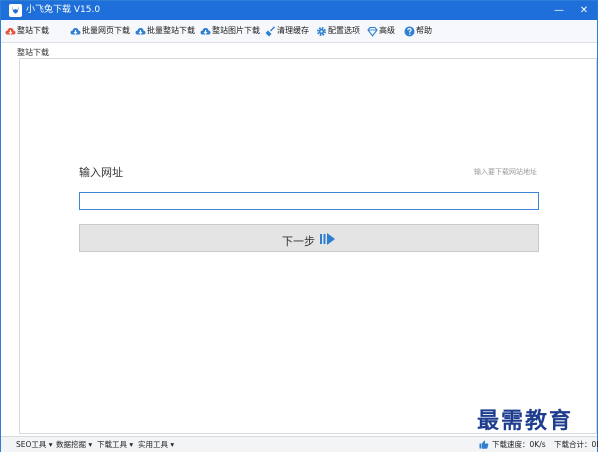 Image resolution: width=598 pixels, height=452 pixels. I want to click on broom-icon, so click(270, 31).